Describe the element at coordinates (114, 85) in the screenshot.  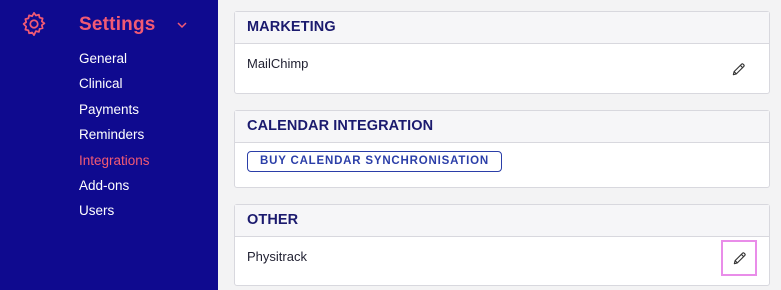
I see `sidebar-item-clinical: Clinical` at that location.